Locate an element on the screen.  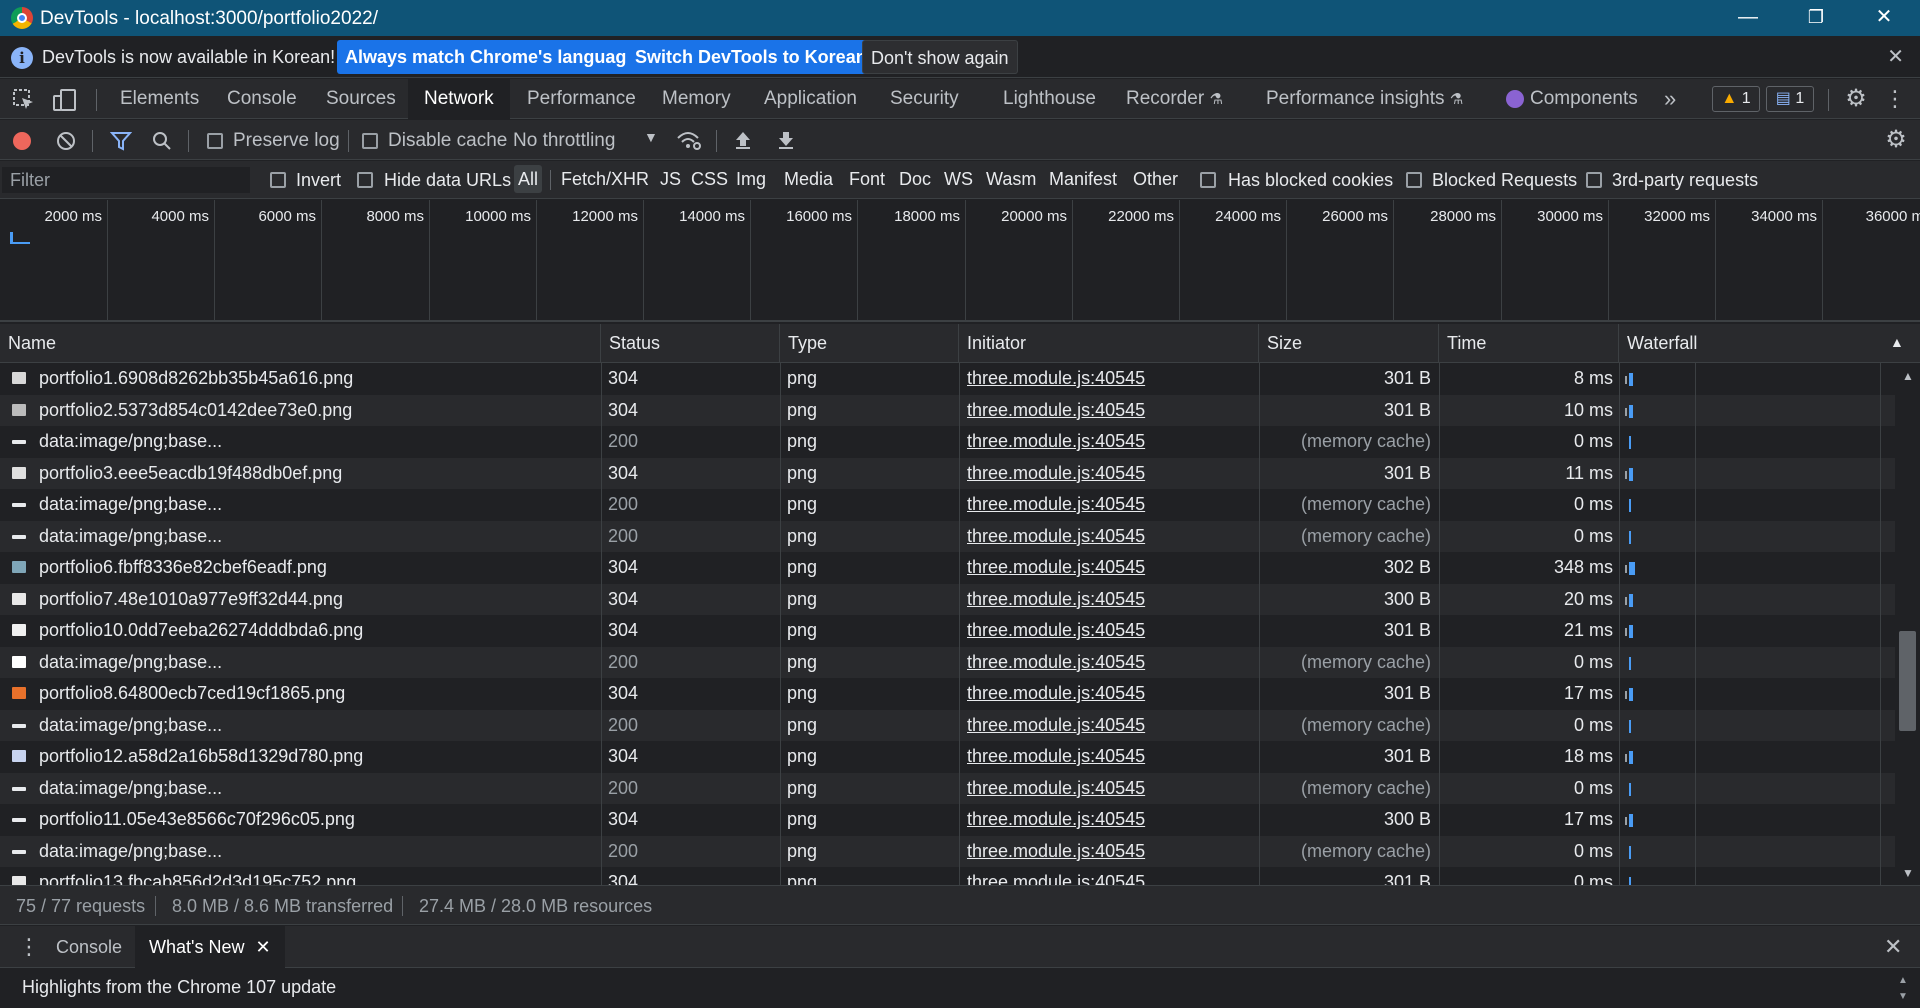
filter-type-media: Media is located at coordinates (808, 179).